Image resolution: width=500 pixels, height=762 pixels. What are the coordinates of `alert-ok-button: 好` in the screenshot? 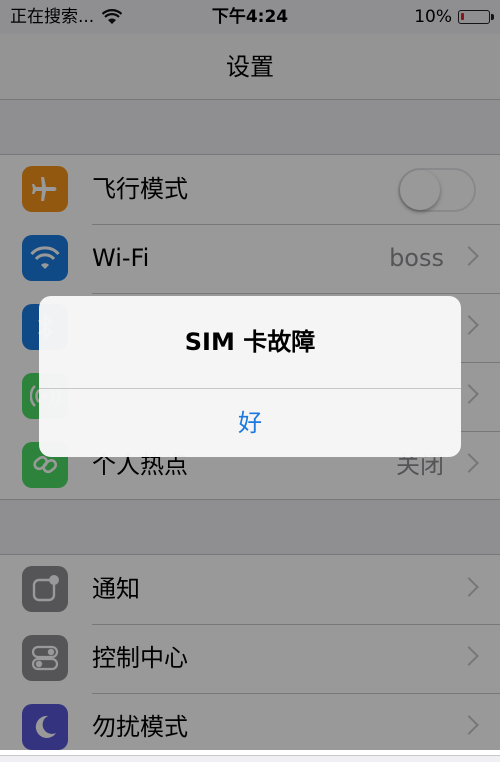 It's located at (250, 423).